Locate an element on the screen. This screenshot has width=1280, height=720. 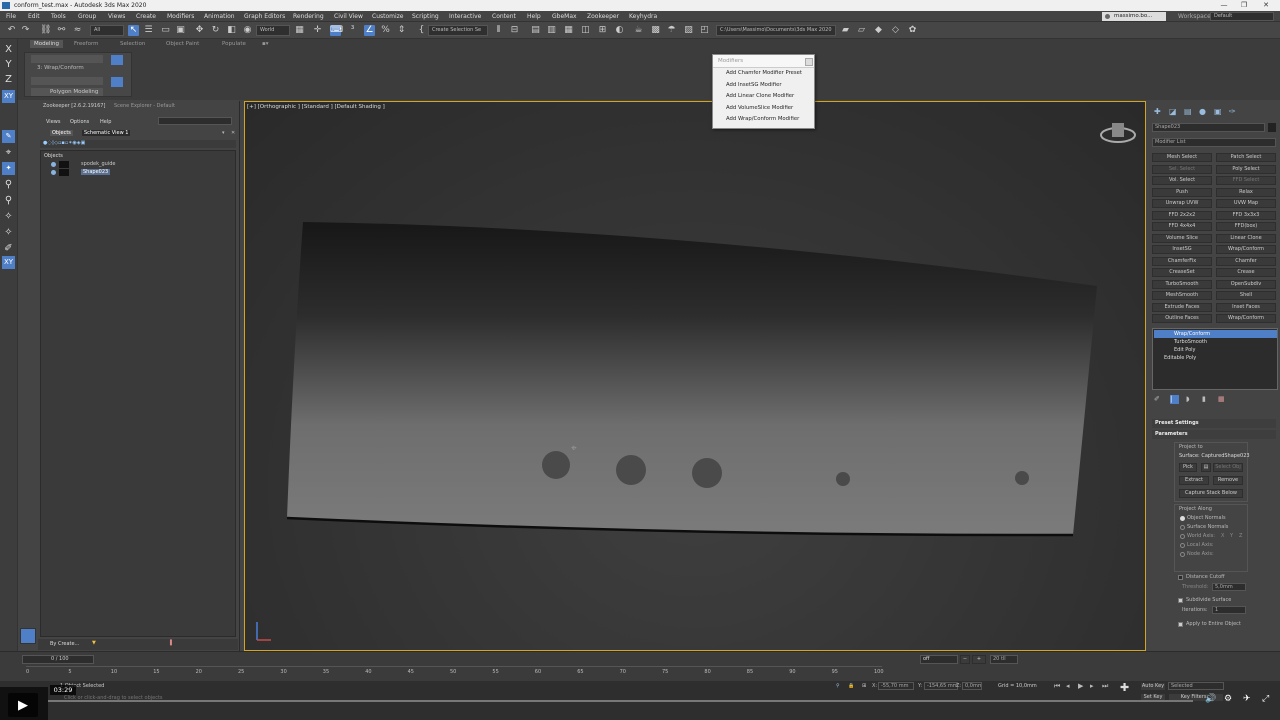
render-setup-icon: ☕ is located at coordinates (638, 30).